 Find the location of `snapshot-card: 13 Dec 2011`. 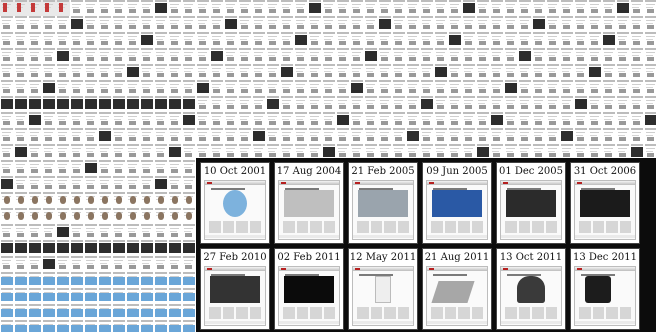

snapshot-card: 13 Dec 2011 is located at coordinates (605, 289).